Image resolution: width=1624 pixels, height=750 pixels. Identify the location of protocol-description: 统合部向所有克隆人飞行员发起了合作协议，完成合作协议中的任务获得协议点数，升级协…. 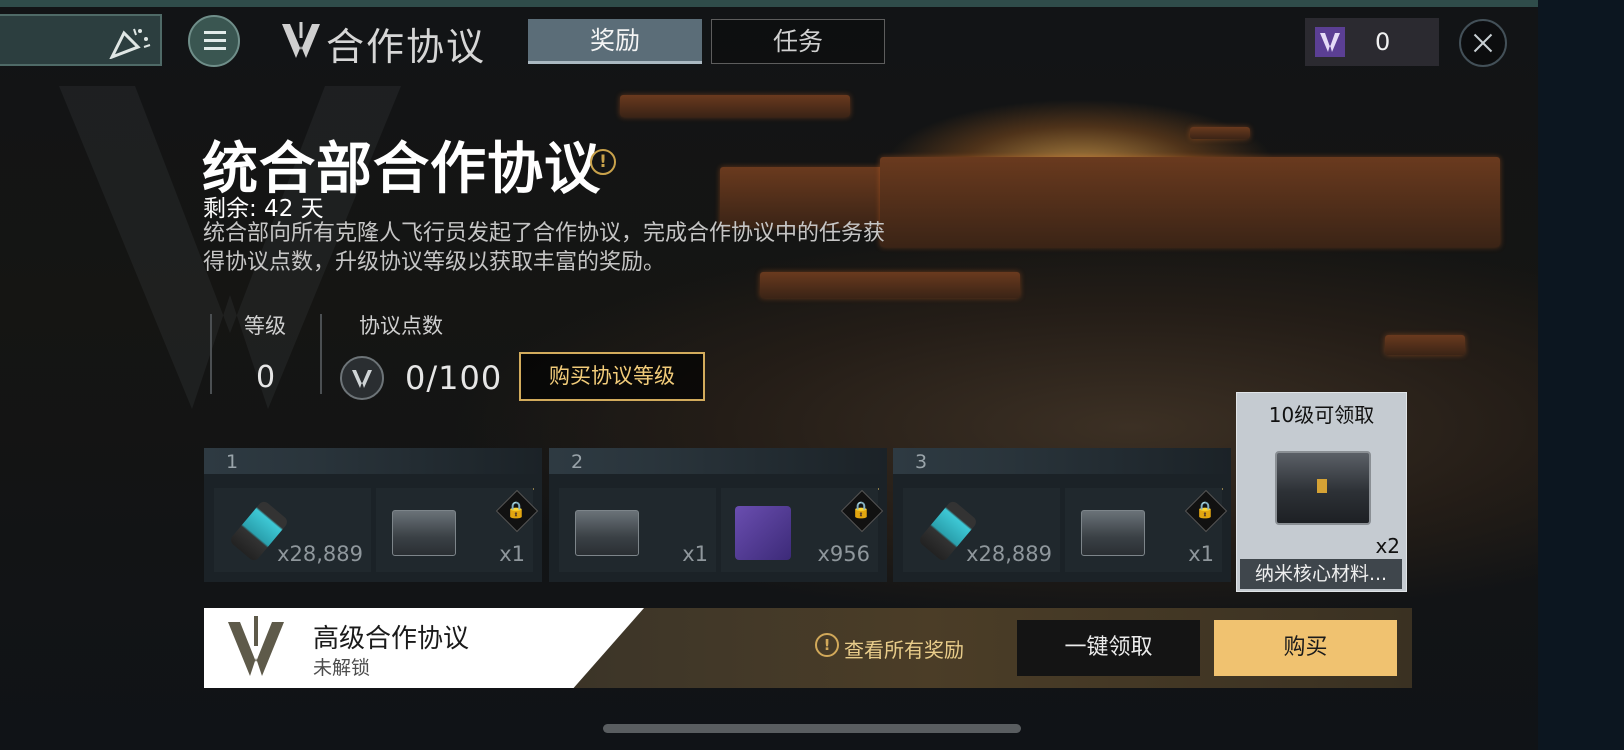
(544, 248).